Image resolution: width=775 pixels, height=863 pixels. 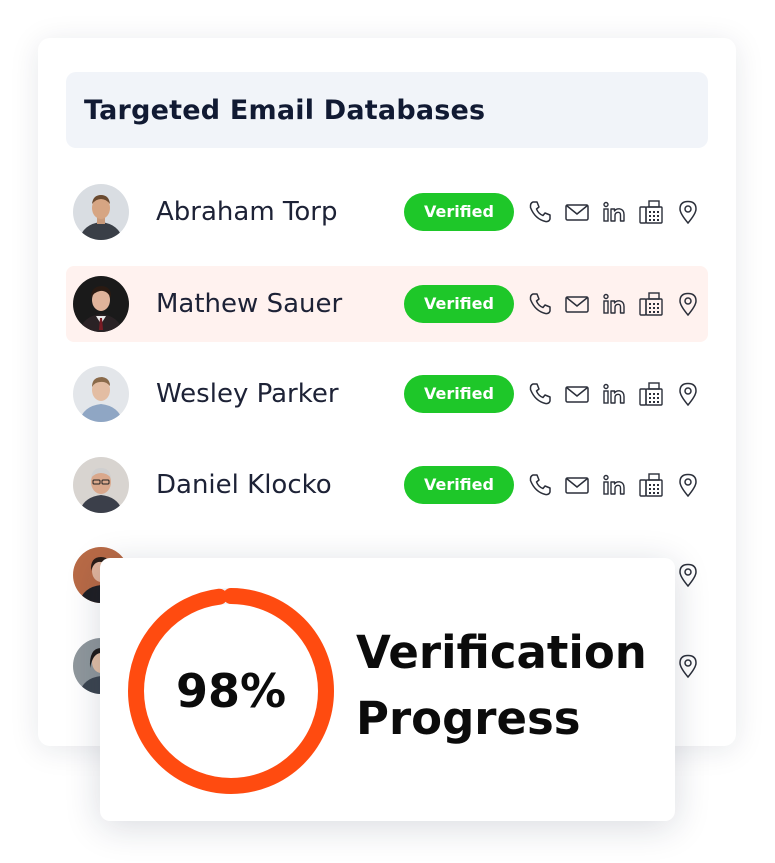 What do you see at coordinates (387, 304) in the screenshot?
I see `contact-row: Mathew Sauer Verified` at bounding box center [387, 304].